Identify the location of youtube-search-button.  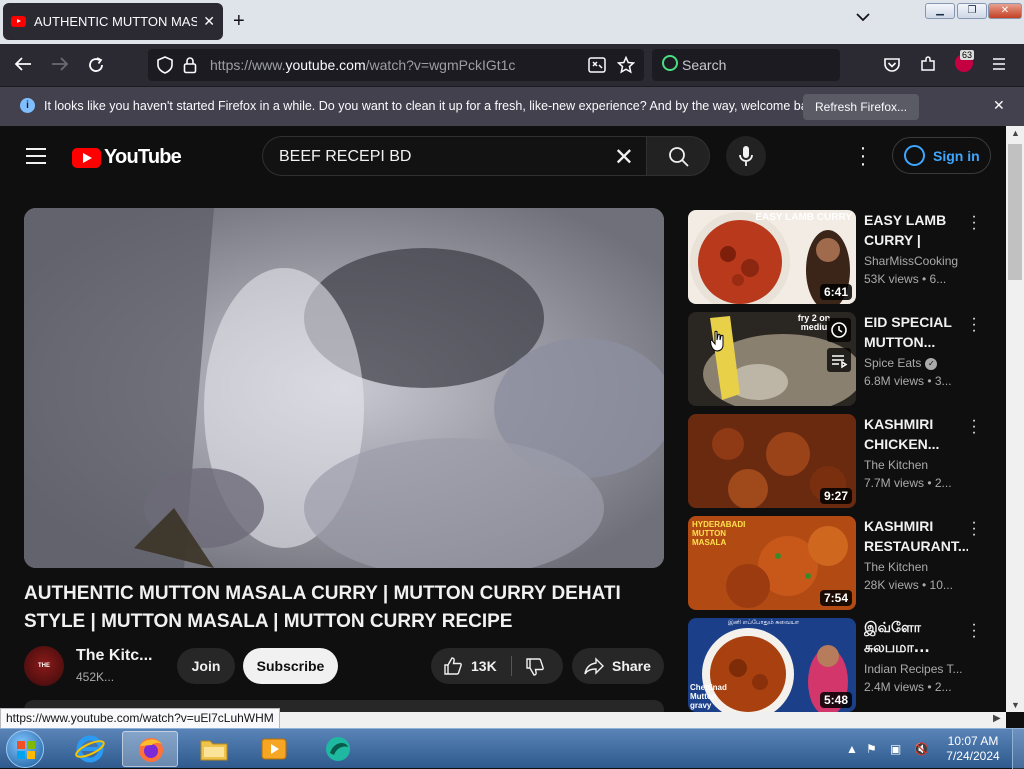
(678, 156).